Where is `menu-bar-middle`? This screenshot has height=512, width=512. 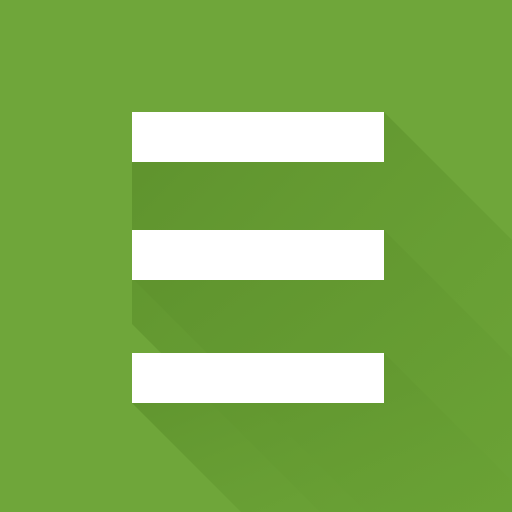
menu-bar-middle is located at coordinates (258, 255).